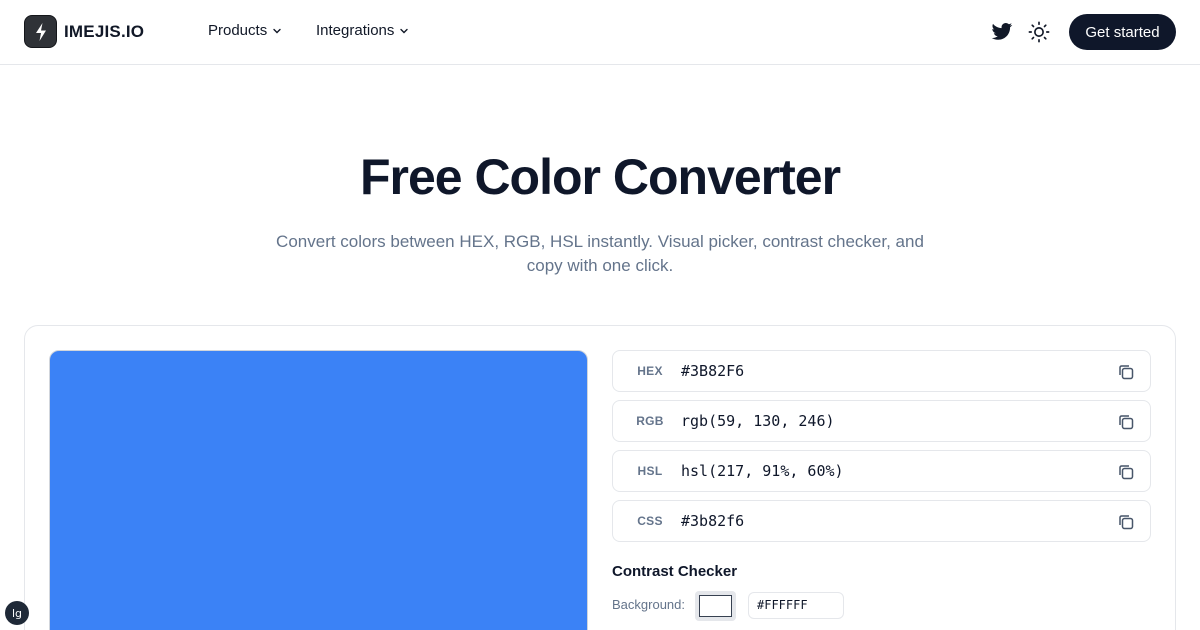 Image resolution: width=1200 pixels, height=630 pixels. Describe the element at coordinates (762, 471) in the screenshot. I see `format-value: hsl(217, 91%, 60%)` at that location.